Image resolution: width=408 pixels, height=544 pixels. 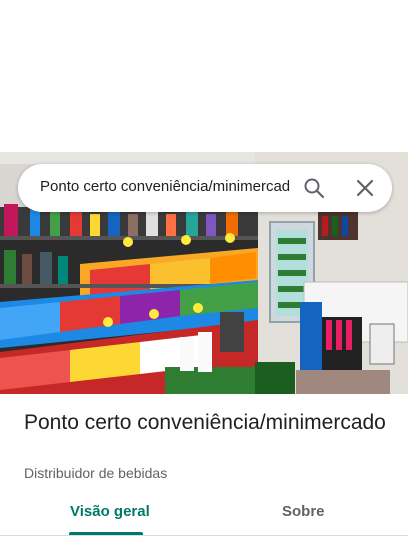 I want to click on search-input: Ponto certo conveniência/minimercado, so click(x=165, y=187).